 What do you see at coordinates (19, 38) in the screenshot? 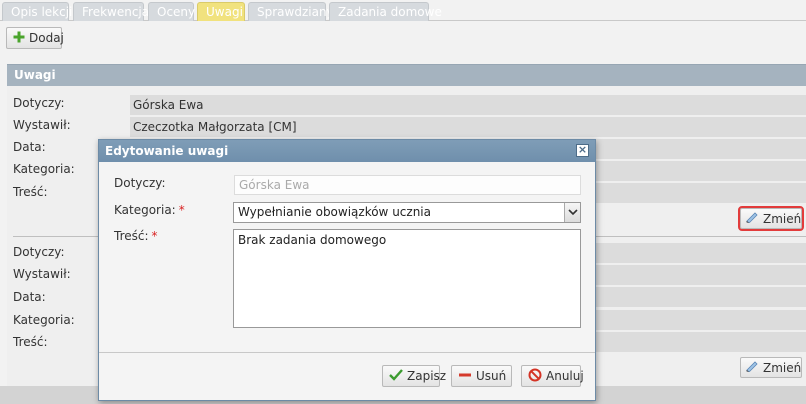
I see `plus-icon` at bounding box center [19, 38].